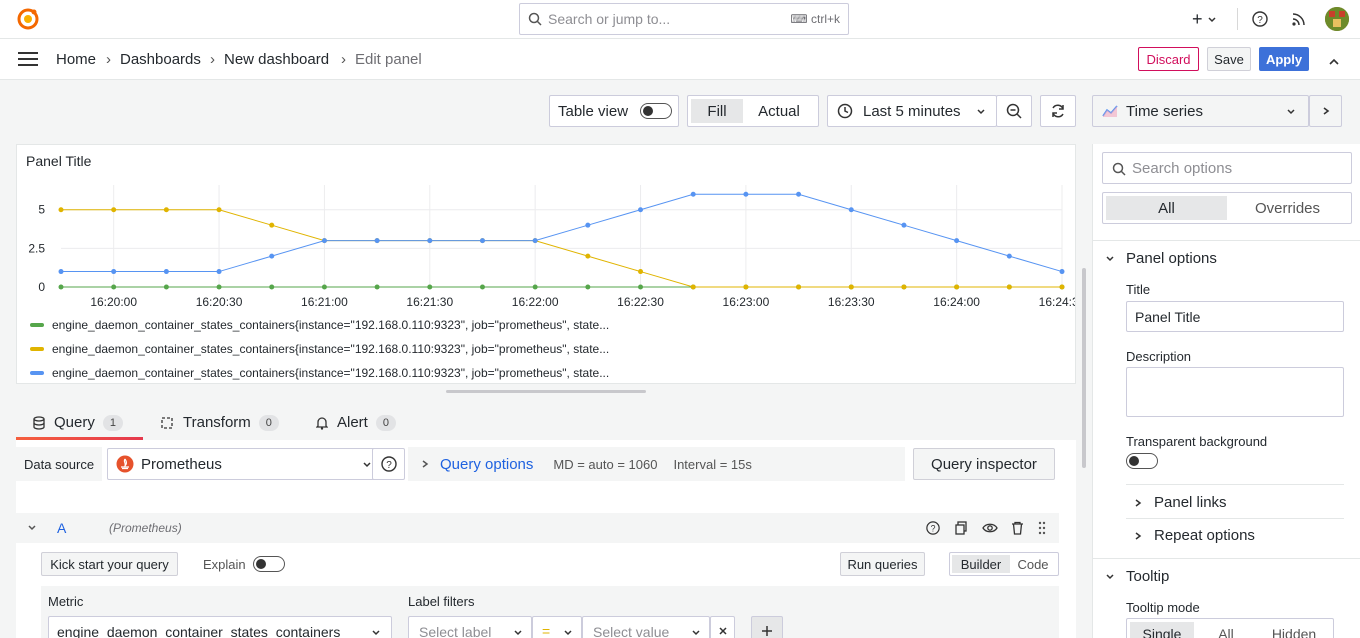  I want to click on add-filter-button, so click(767, 627).